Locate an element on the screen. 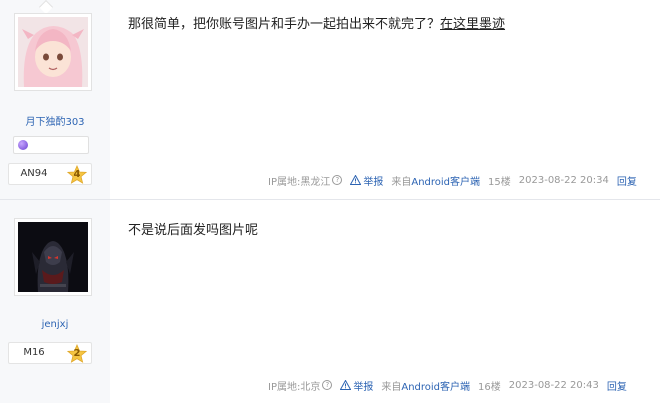 This screenshot has width=660, height=403. gem-icon is located at coordinates (23, 145).